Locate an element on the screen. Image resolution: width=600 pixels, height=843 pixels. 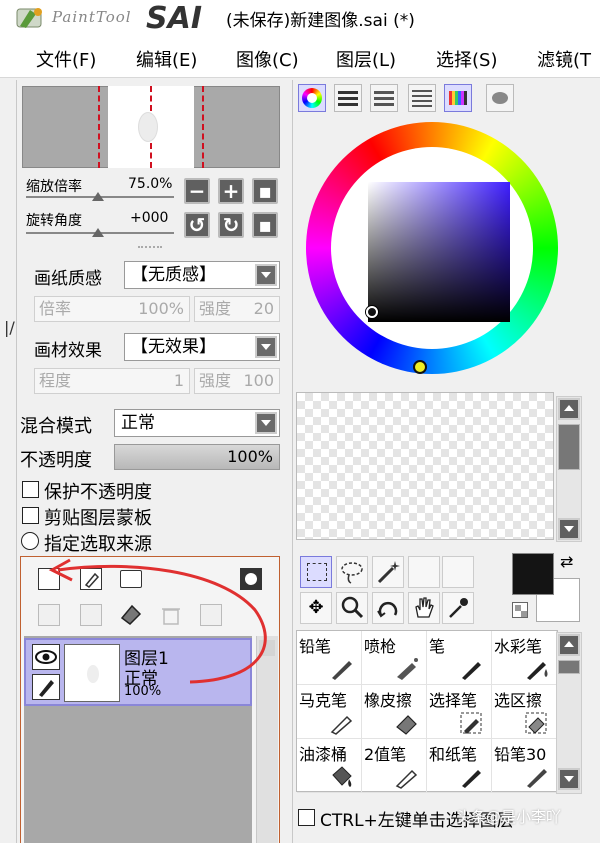
brush-pen: 笔 is located at coordinates (459, 658).